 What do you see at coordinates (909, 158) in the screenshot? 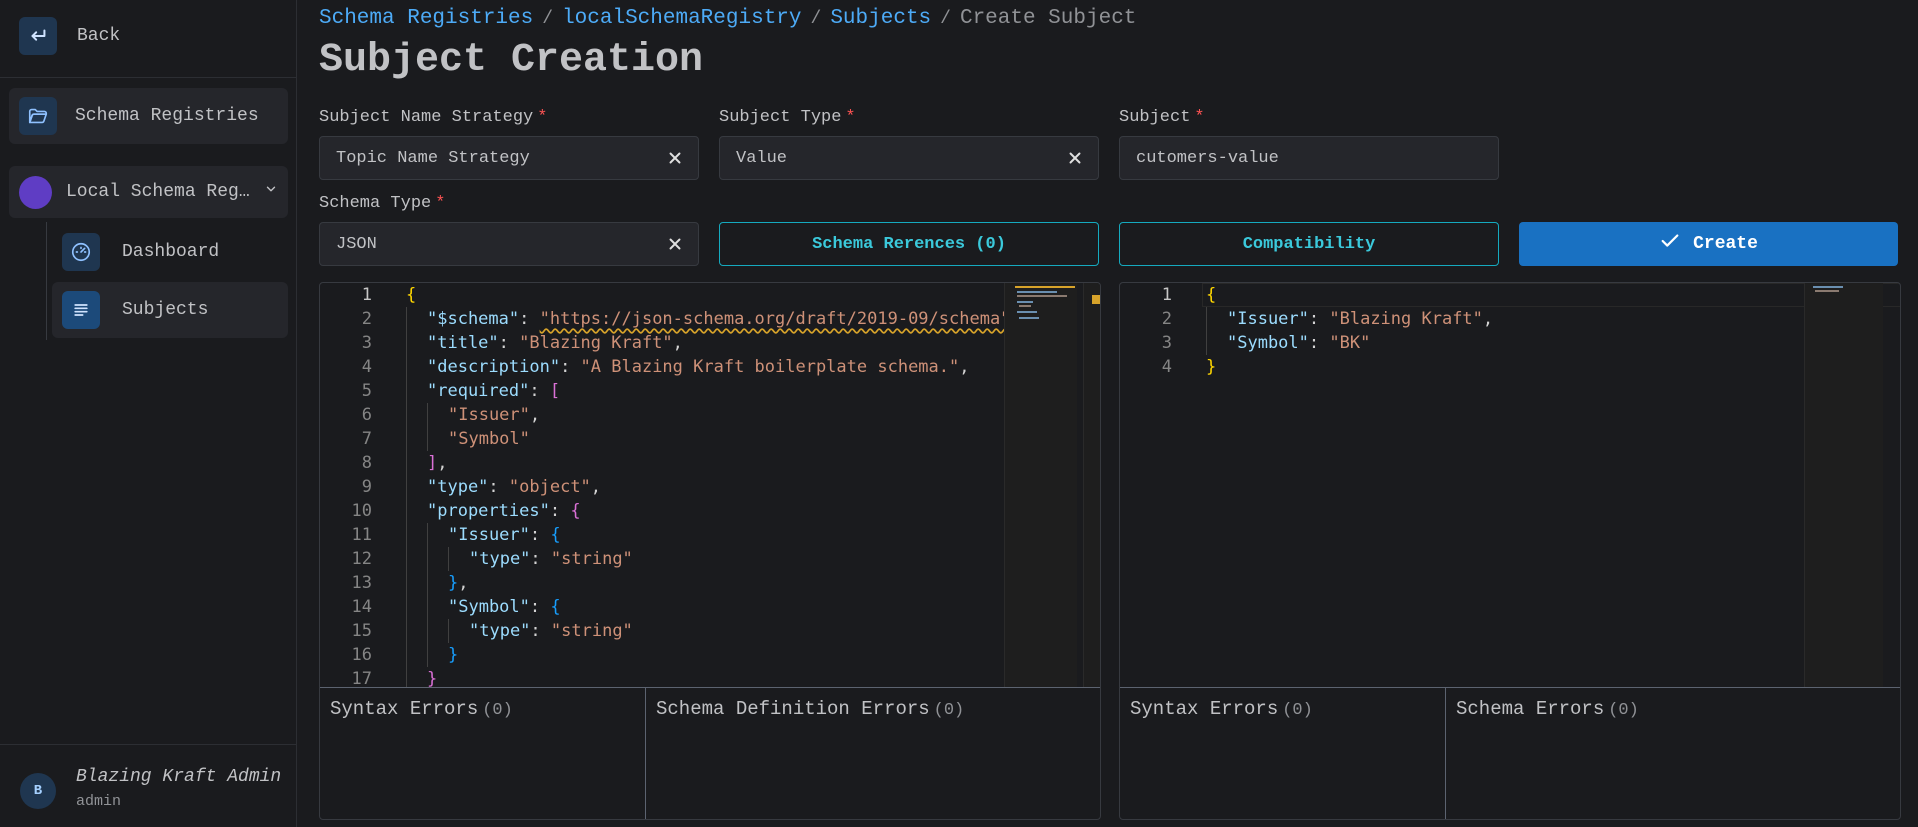
I see `subject-type-select: Value` at bounding box center [909, 158].